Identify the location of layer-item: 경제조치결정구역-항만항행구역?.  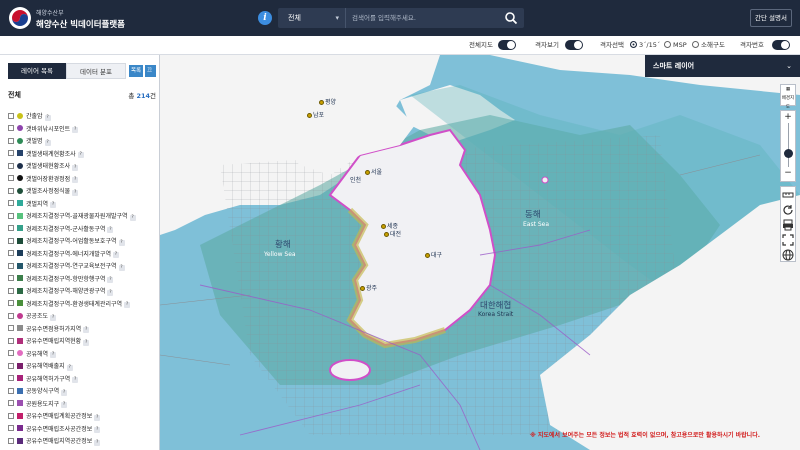
(83, 280).